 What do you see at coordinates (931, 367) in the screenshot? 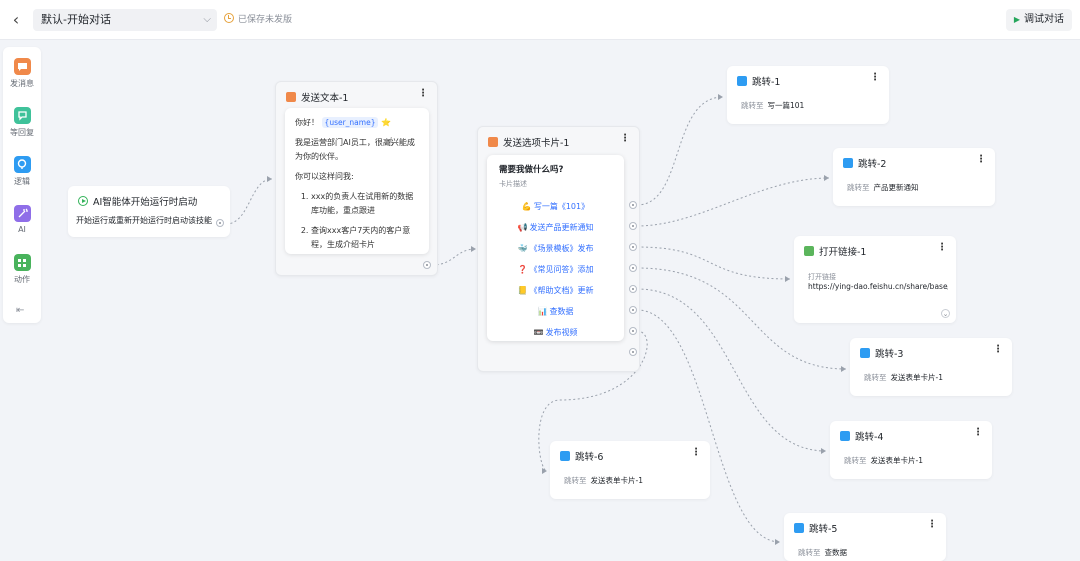
I see `jump-node-3: 跳转-3 ⋮ 跳转至 发送表单卡片-1` at bounding box center [931, 367].